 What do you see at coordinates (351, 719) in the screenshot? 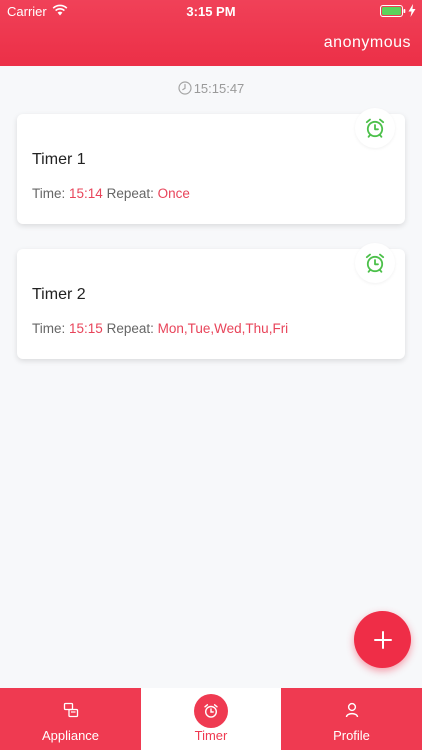
I see `tab-profile: Profile` at bounding box center [351, 719].